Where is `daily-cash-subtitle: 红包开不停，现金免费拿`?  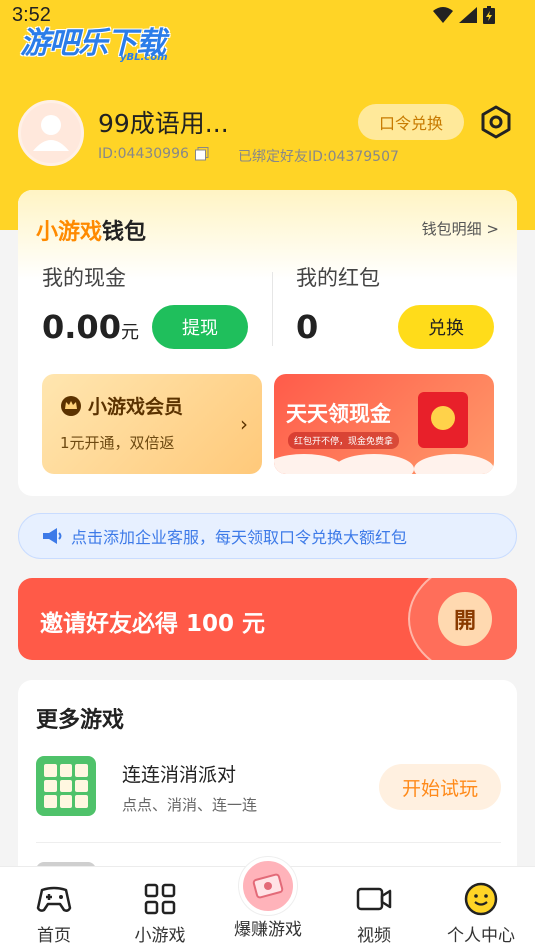 daily-cash-subtitle: 红包开不停，现金免费拿 is located at coordinates (344, 440).